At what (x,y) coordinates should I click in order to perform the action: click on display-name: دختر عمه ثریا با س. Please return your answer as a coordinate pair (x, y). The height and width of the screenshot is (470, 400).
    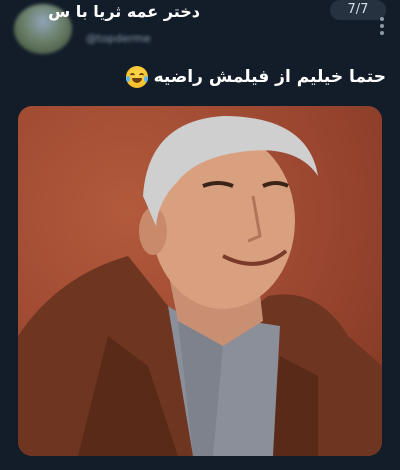
    Looking at the image, I should click on (124, 11).